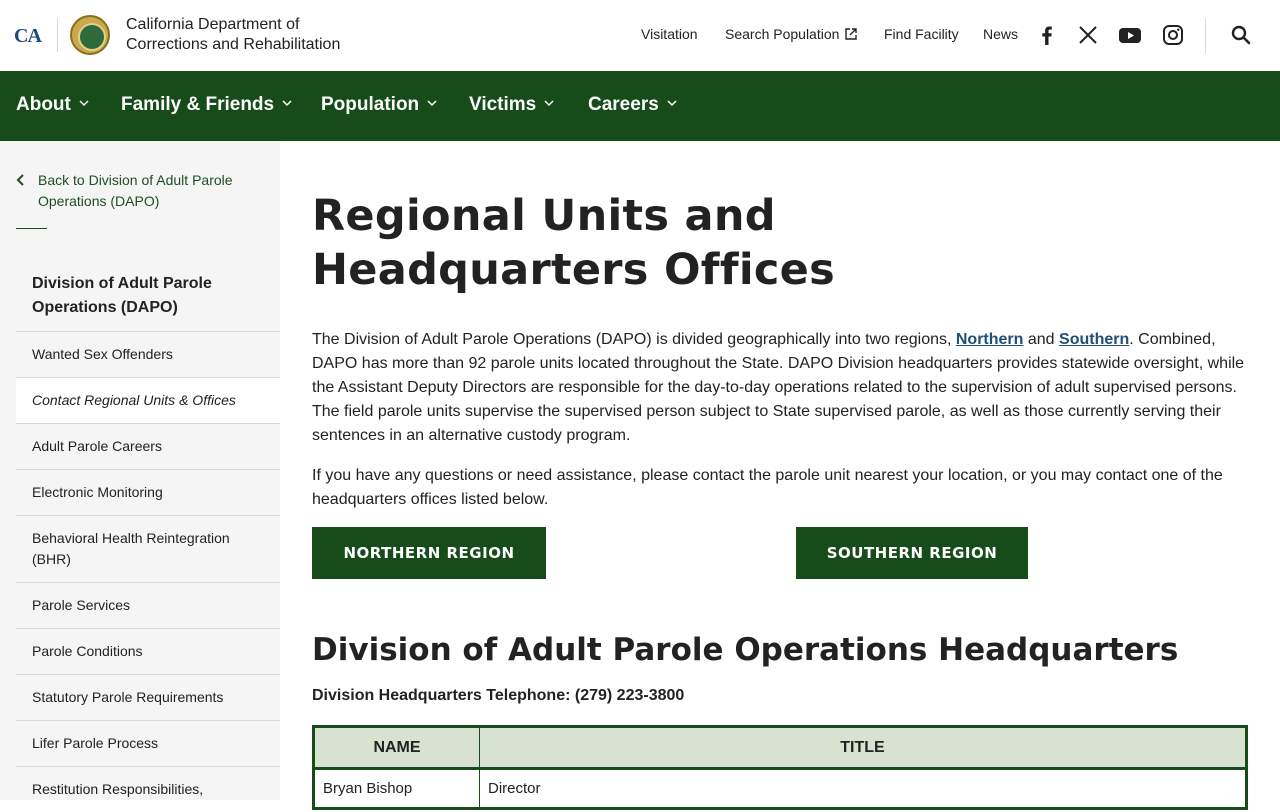 This screenshot has height=812, width=1280. Describe the element at coordinates (503, 104) in the screenshot. I see `nav-victims-label: Victims` at that location.